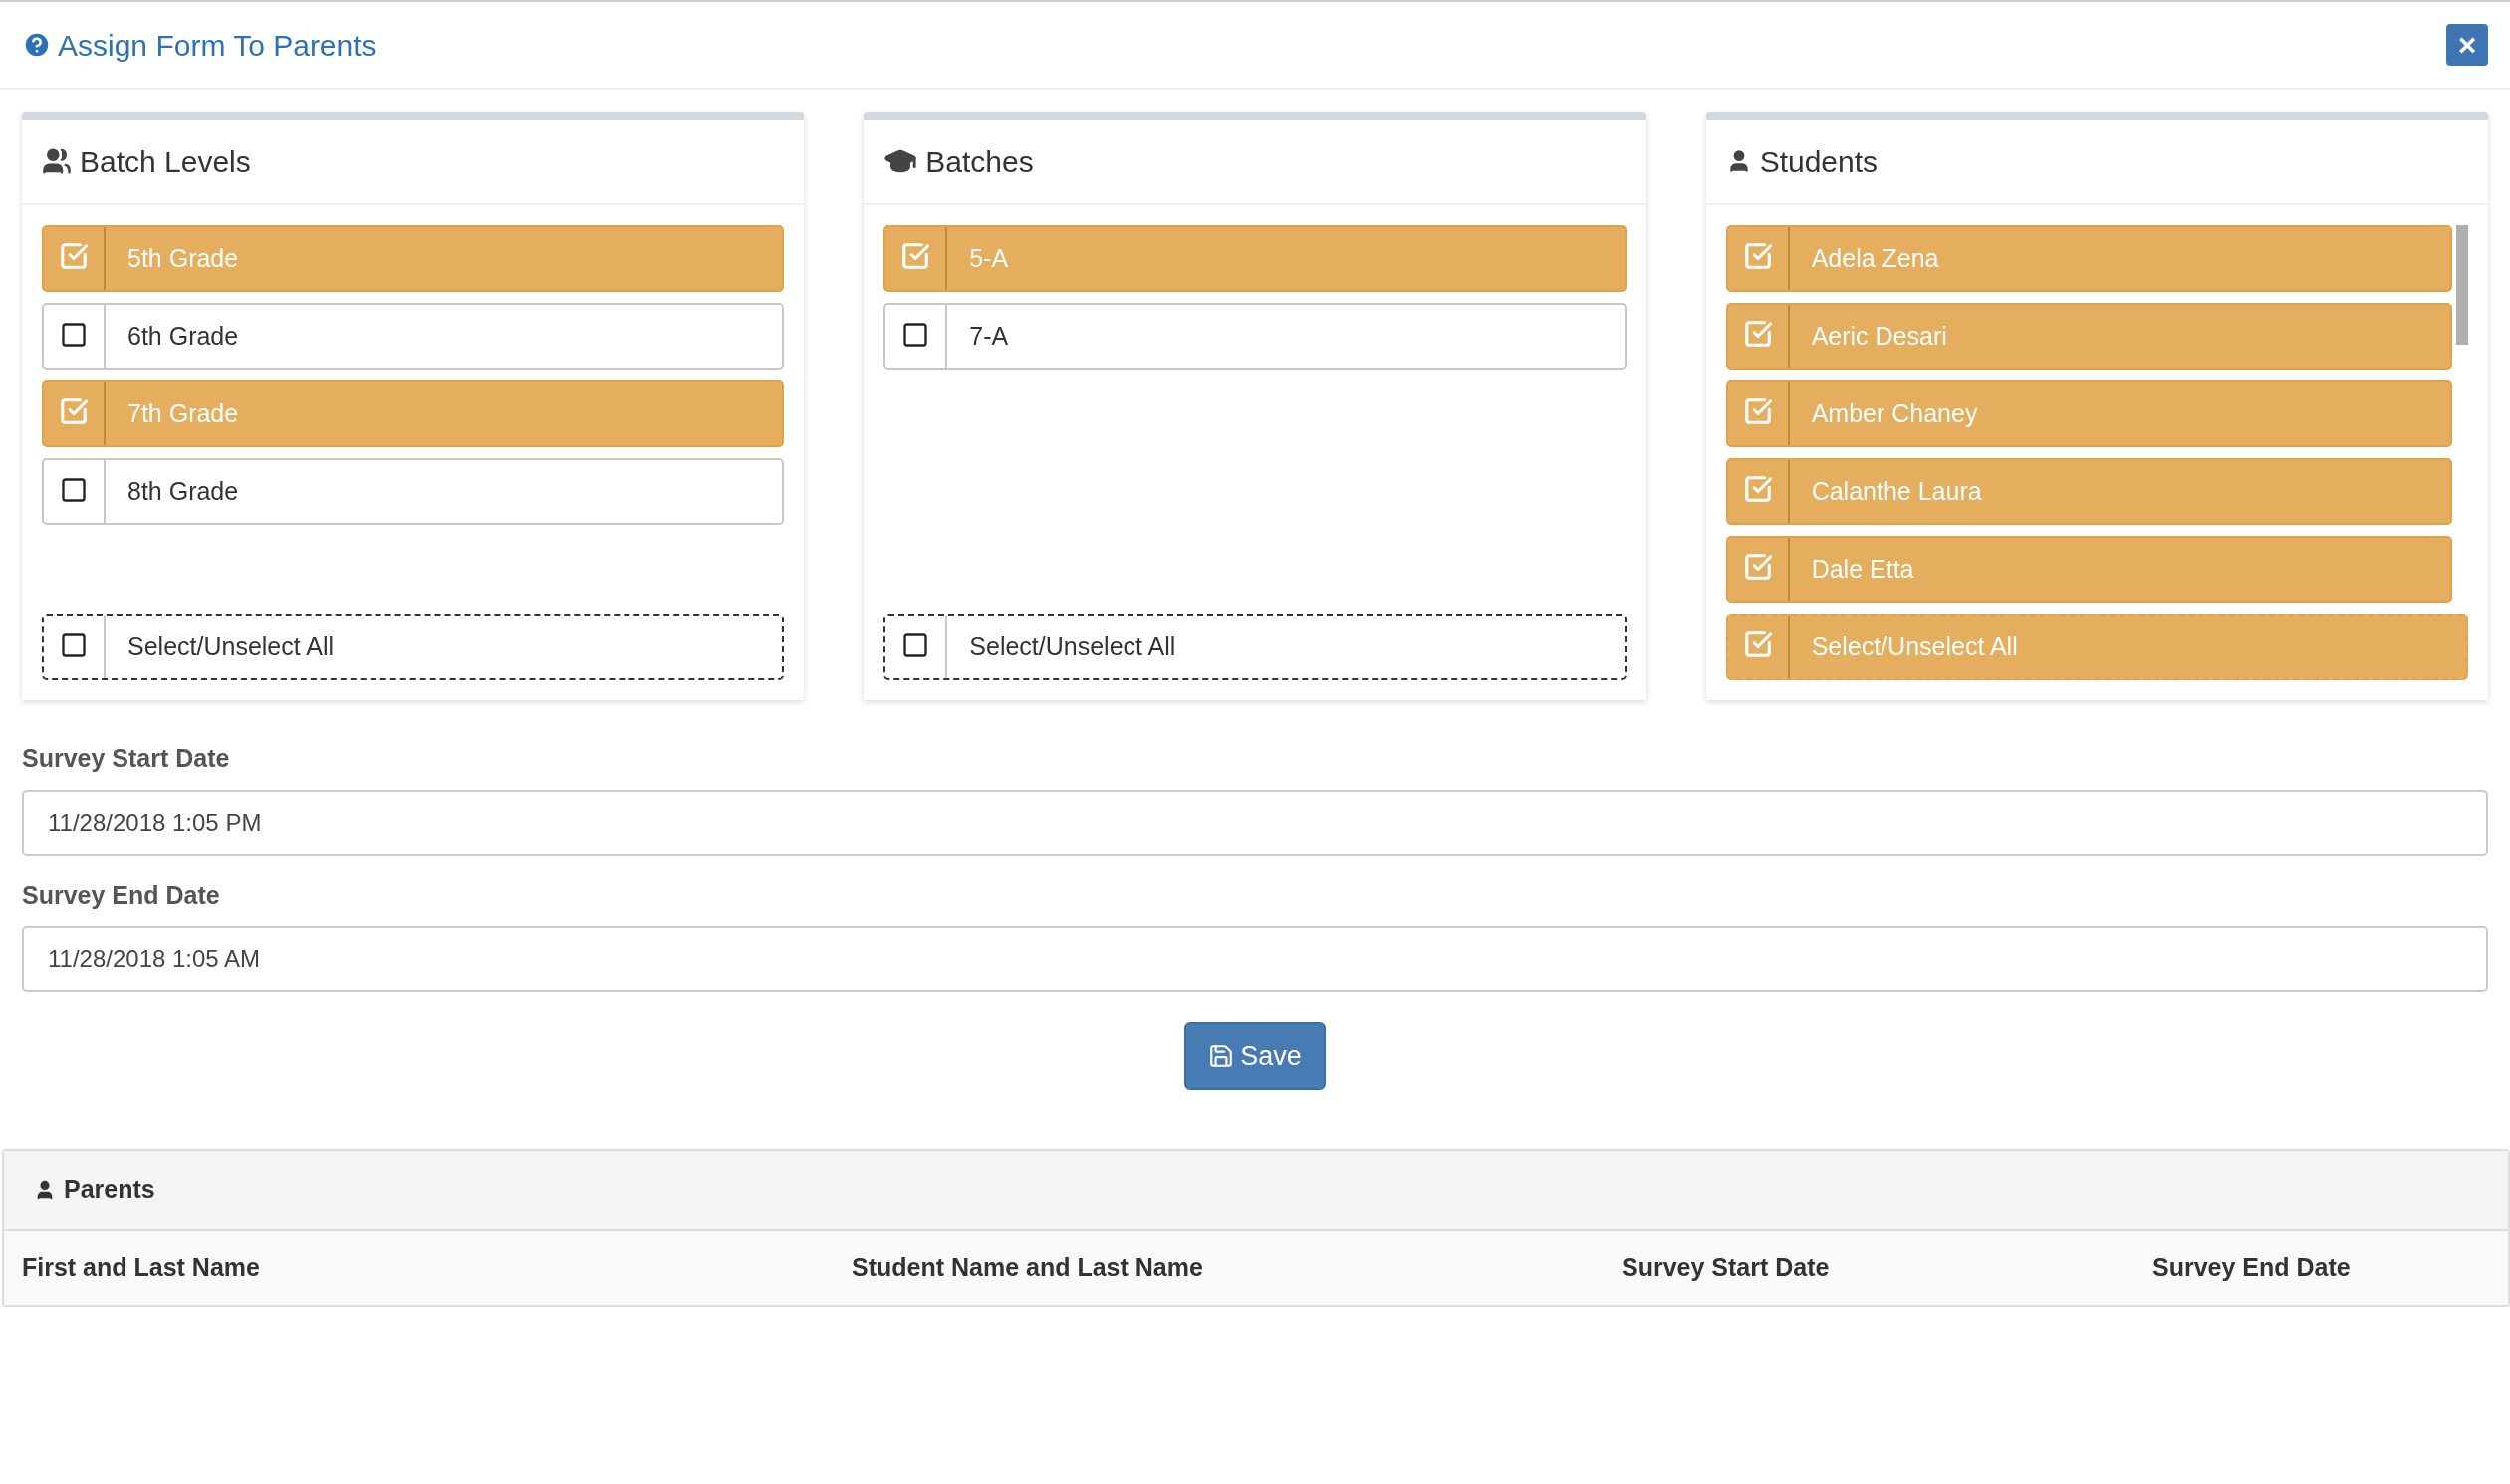  What do you see at coordinates (2462, 285) in the screenshot?
I see `scrollbar-thumb` at bounding box center [2462, 285].